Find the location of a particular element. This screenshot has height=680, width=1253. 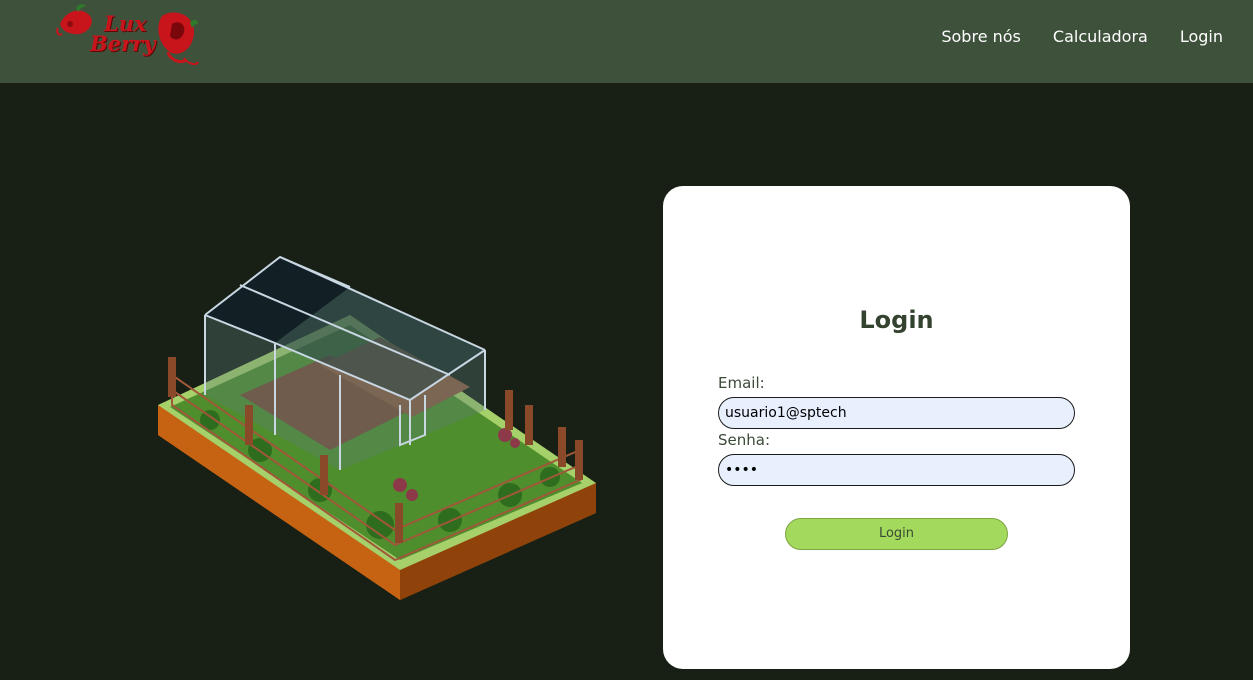

nav-link-login: Login is located at coordinates (1201, 37).